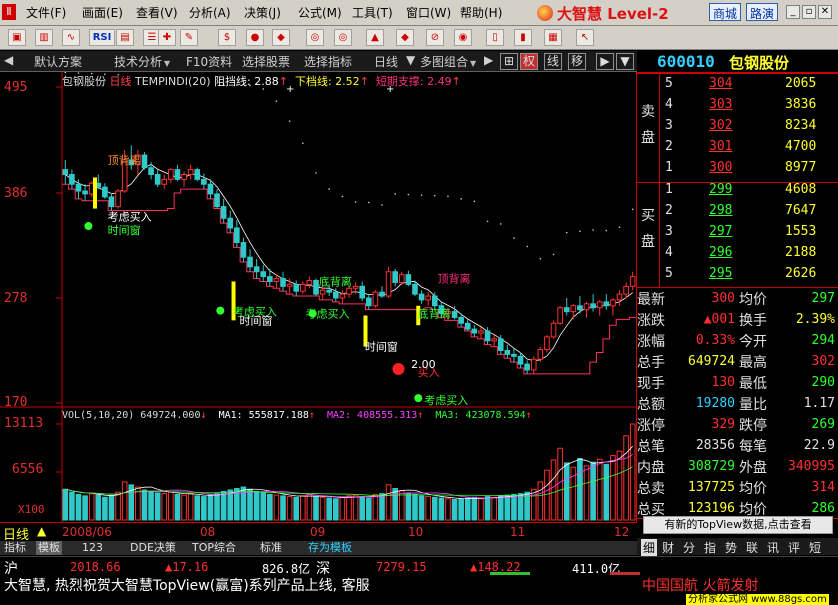 This screenshot has width=838, height=605. I want to click on binoculars2-icon: ◎, so click(343, 37).